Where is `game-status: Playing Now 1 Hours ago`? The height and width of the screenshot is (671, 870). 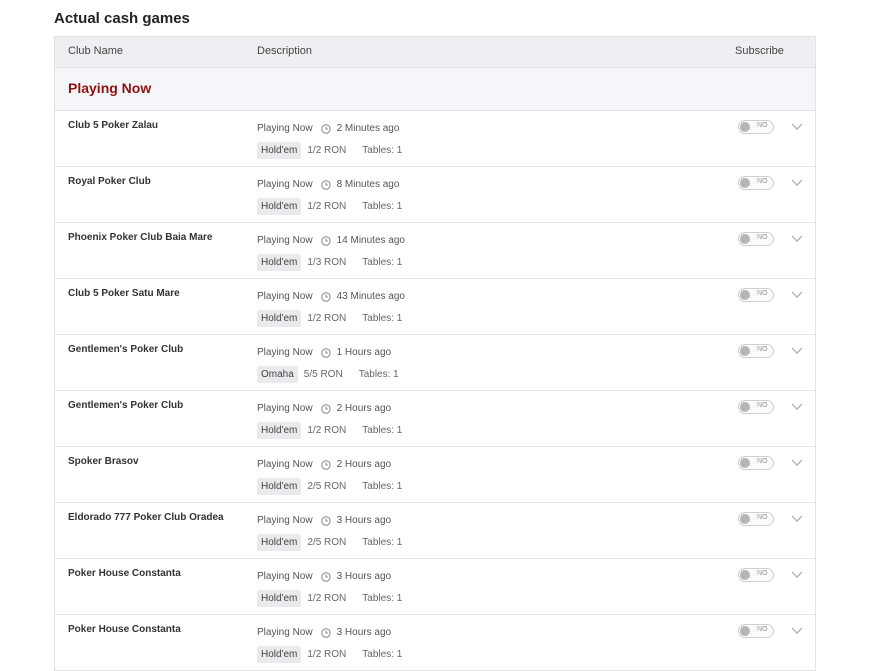
game-status: Playing Now 1 Hours ago is located at coordinates (324, 352).